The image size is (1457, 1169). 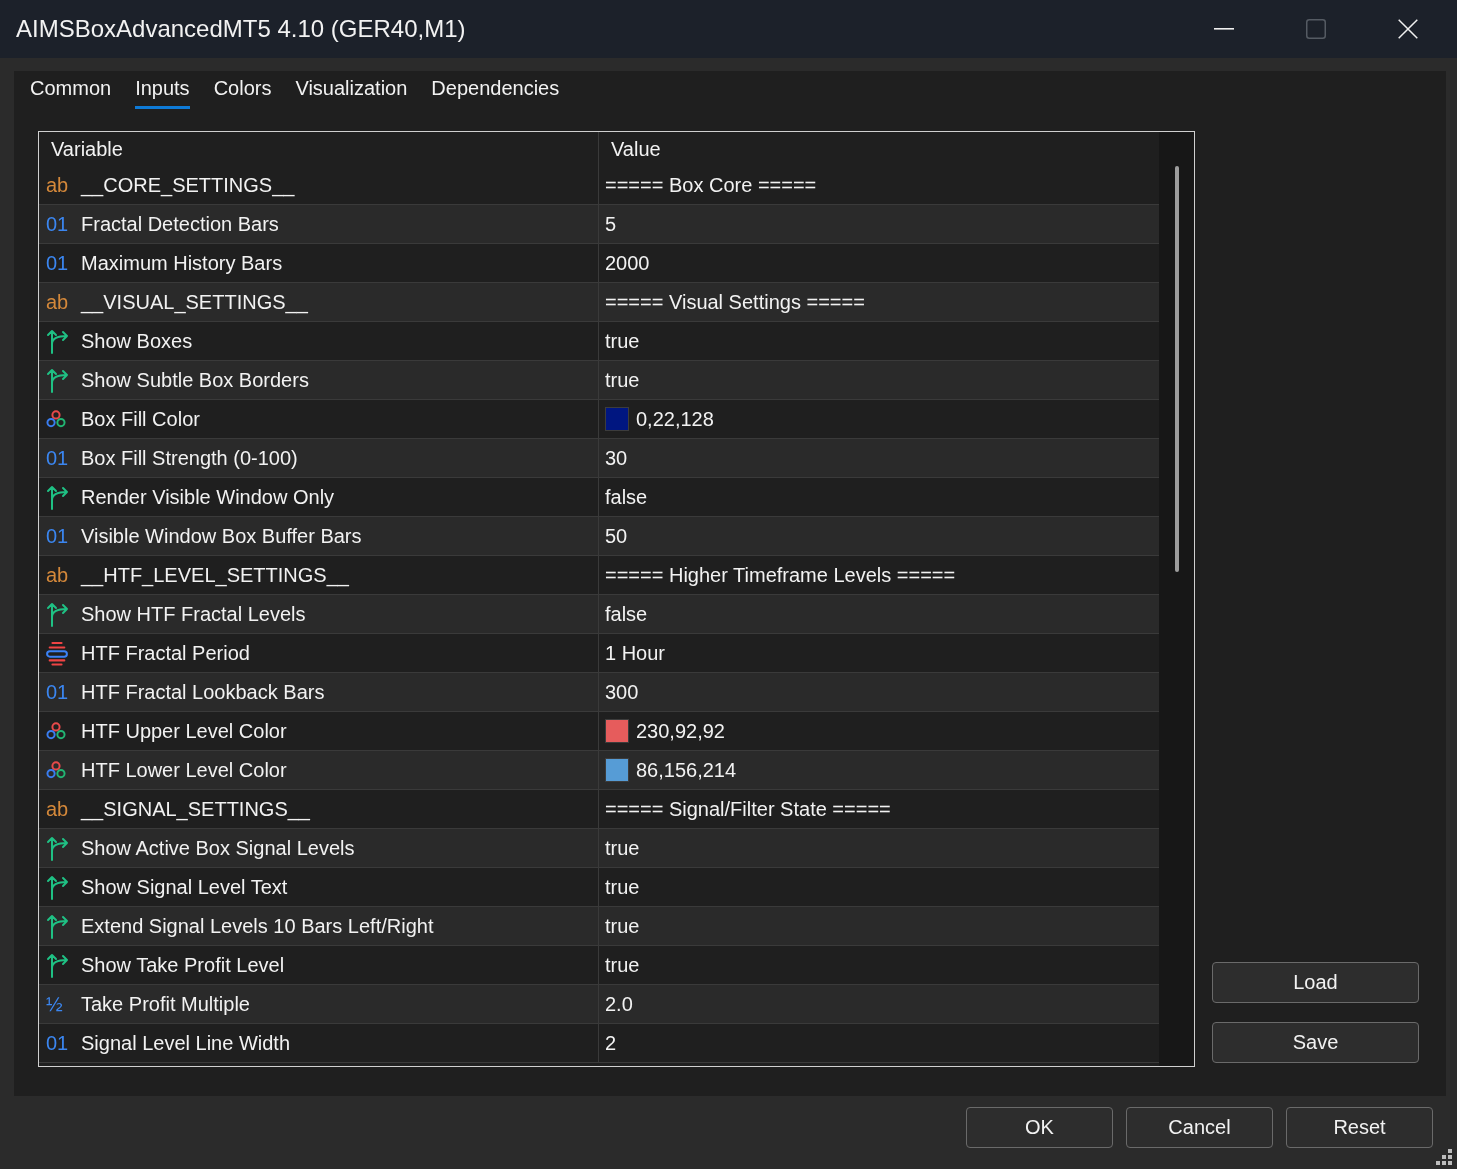 I want to click on table-row: Show Boxes true, so click(x=599, y=341).